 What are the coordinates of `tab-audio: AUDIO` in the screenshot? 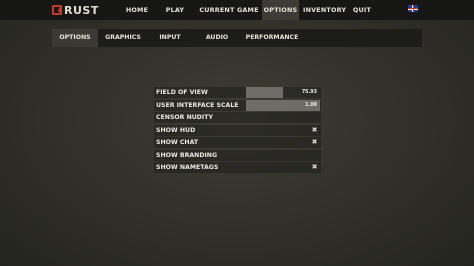 It's located at (217, 38).